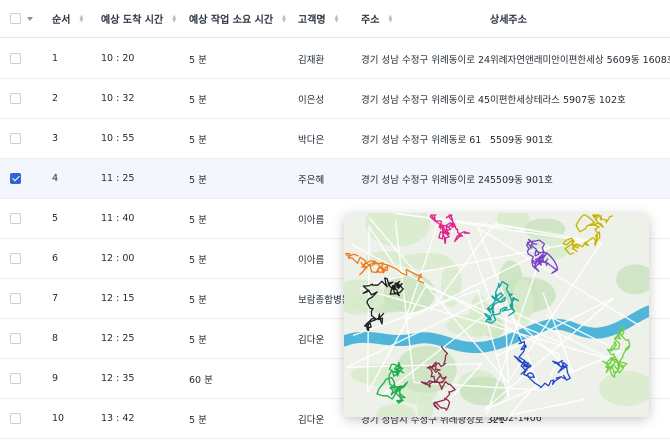 This screenshot has height=446, width=670. Describe the element at coordinates (324, 300) in the screenshot. I see `cell-customer: 보람종합병원` at that location.